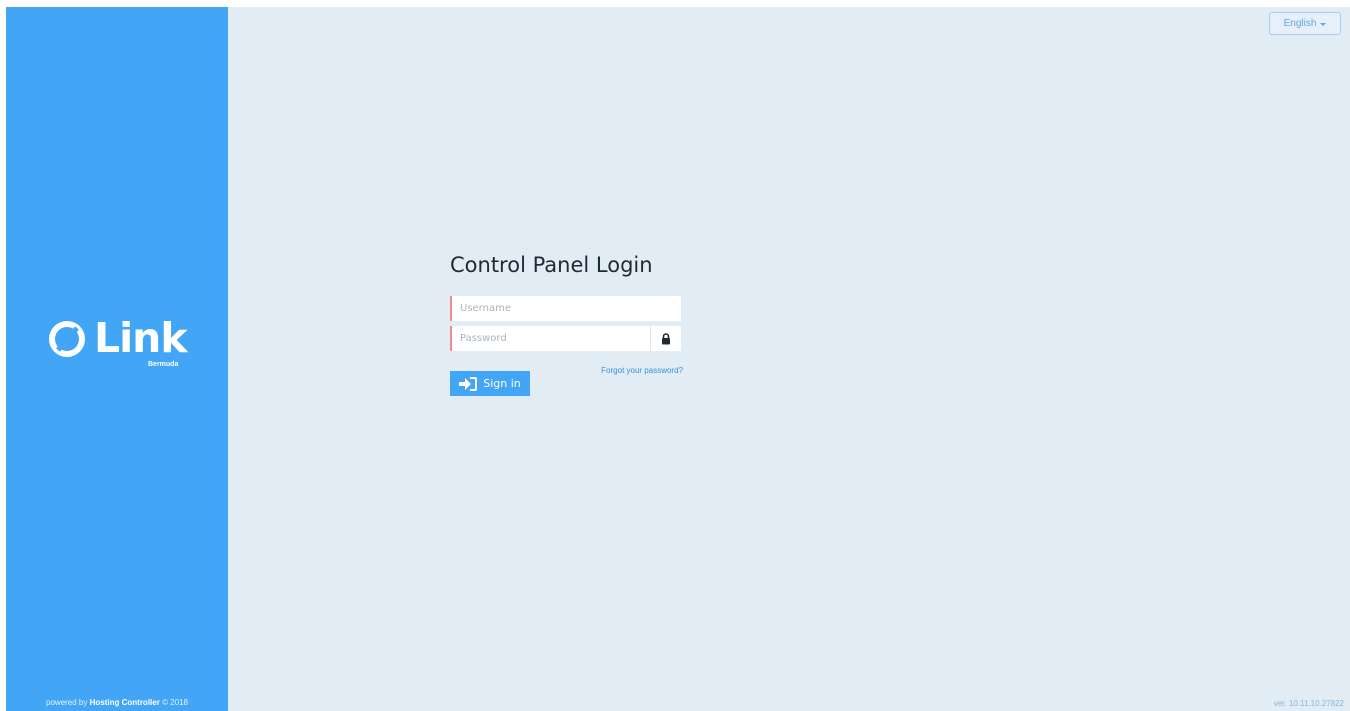 The image size is (1350, 711). Describe the element at coordinates (175, 702) in the screenshot. I see `powered-by-copyright: © 2018` at that location.